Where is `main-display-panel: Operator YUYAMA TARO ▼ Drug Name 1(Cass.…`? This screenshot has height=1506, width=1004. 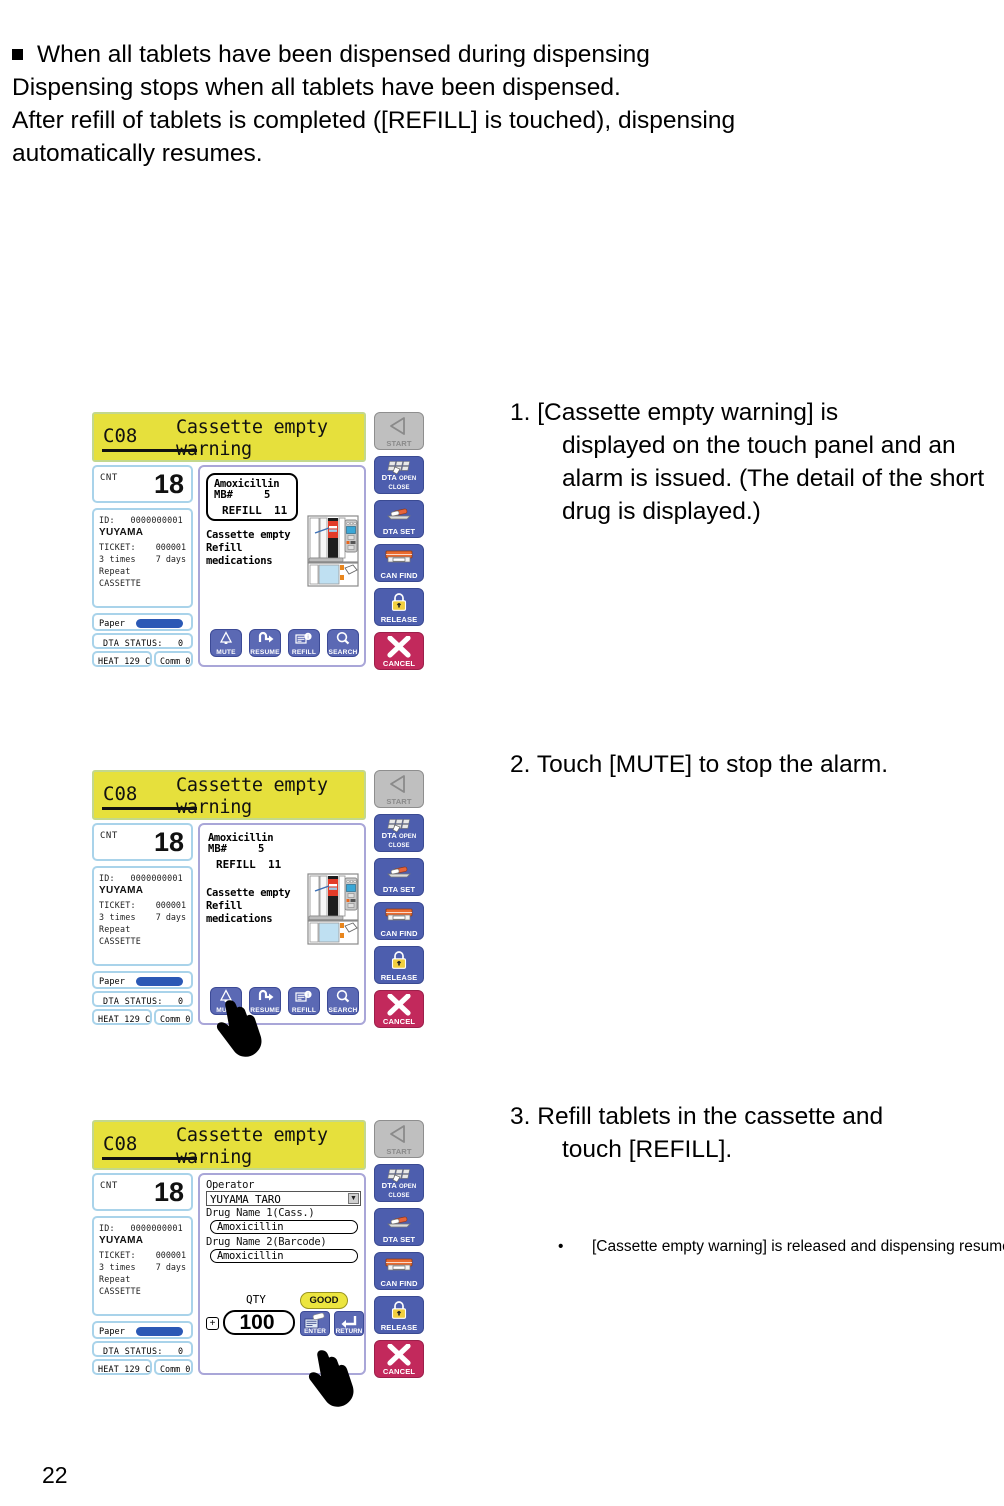
main-display-panel: Operator YUYAMA TARO ▼ Drug Name 1(Cass.… is located at coordinates (282, 1274).